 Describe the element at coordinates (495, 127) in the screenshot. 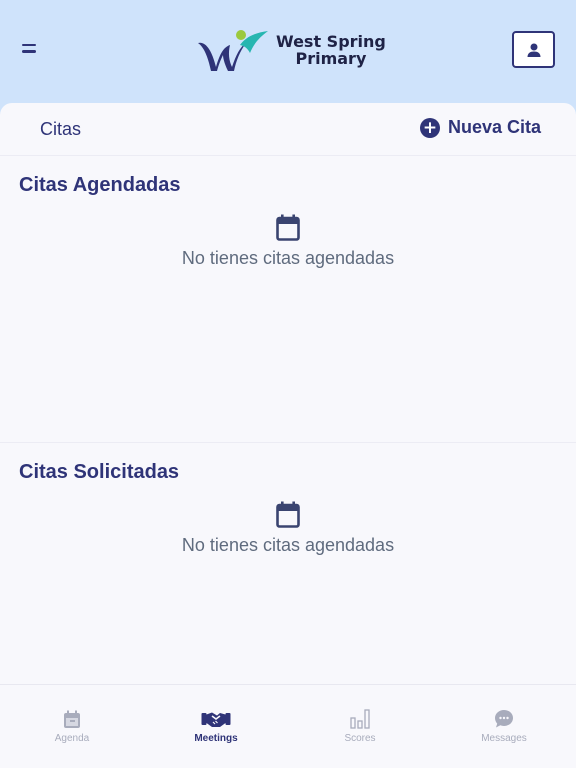

I see `new-appointment-label: Nueva Cita` at that location.